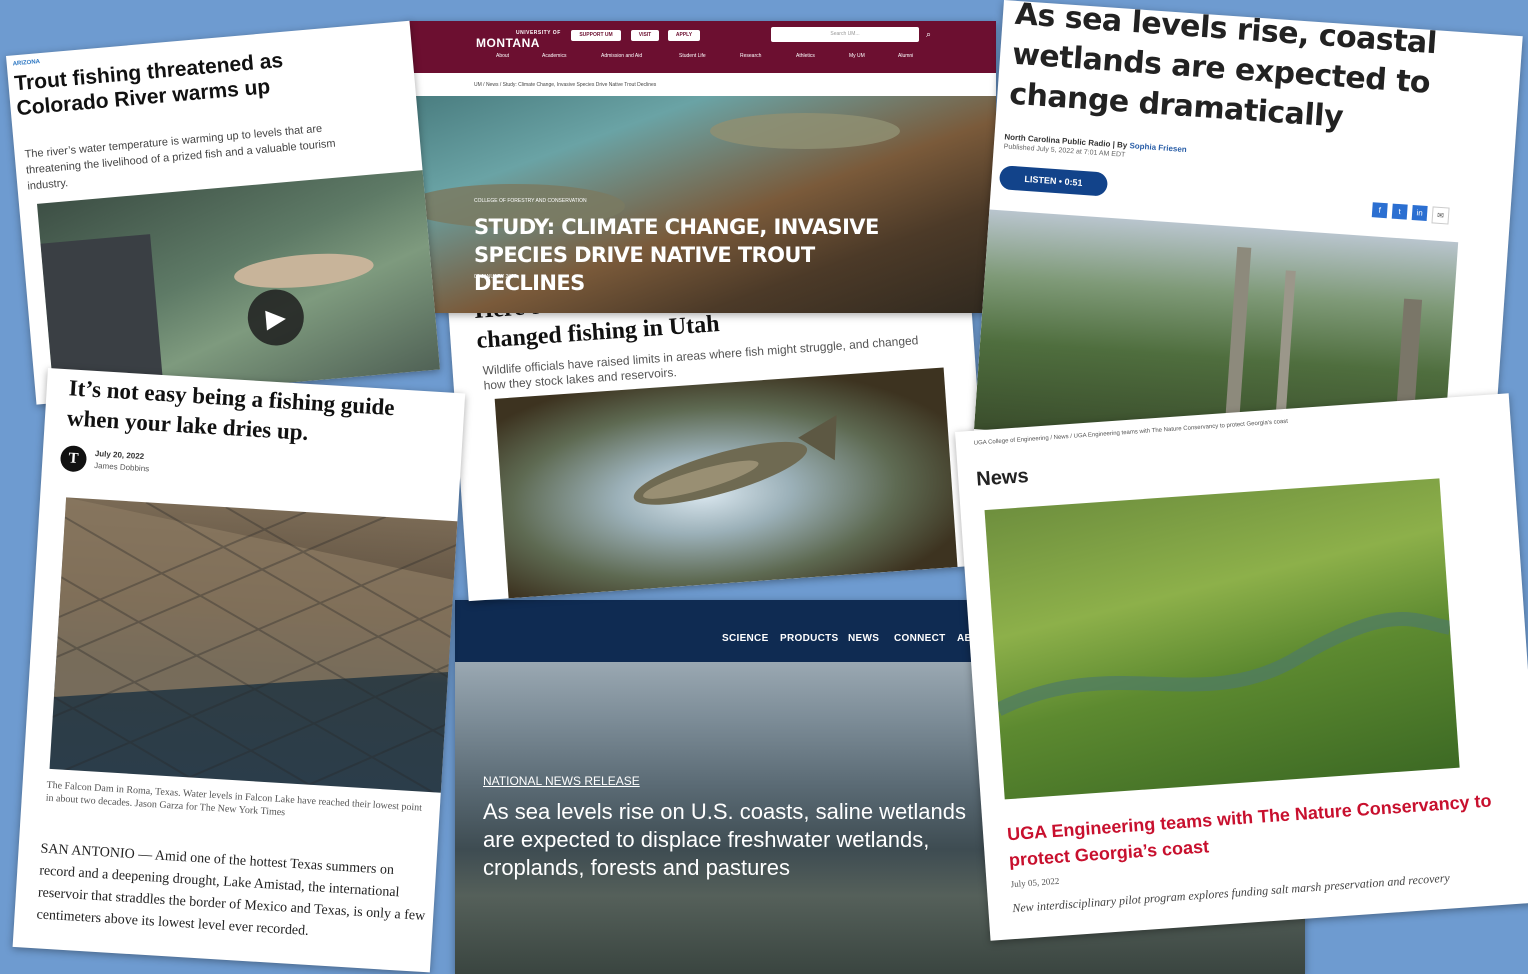 This screenshot has width=1528, height=974. I want to click on salt-marsh-photo, so click(1222, 639).